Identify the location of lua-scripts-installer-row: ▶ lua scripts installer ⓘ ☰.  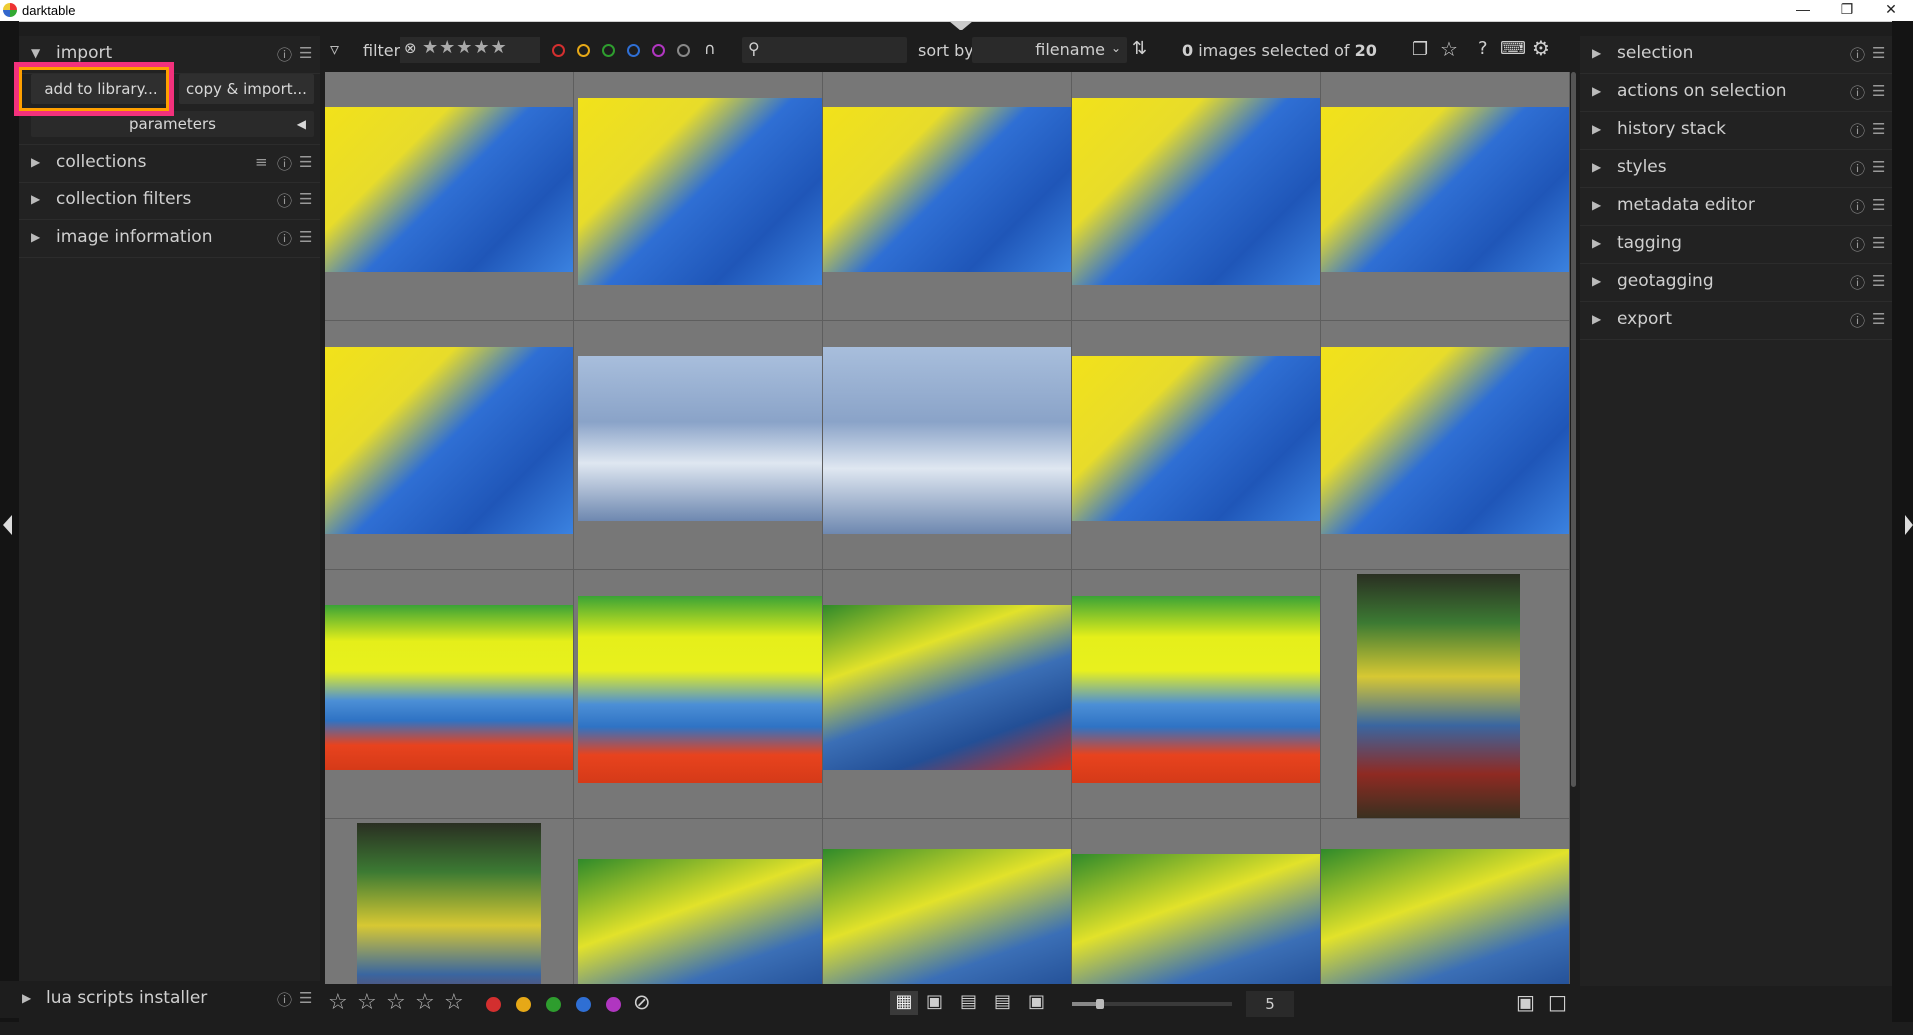
(160, 999).